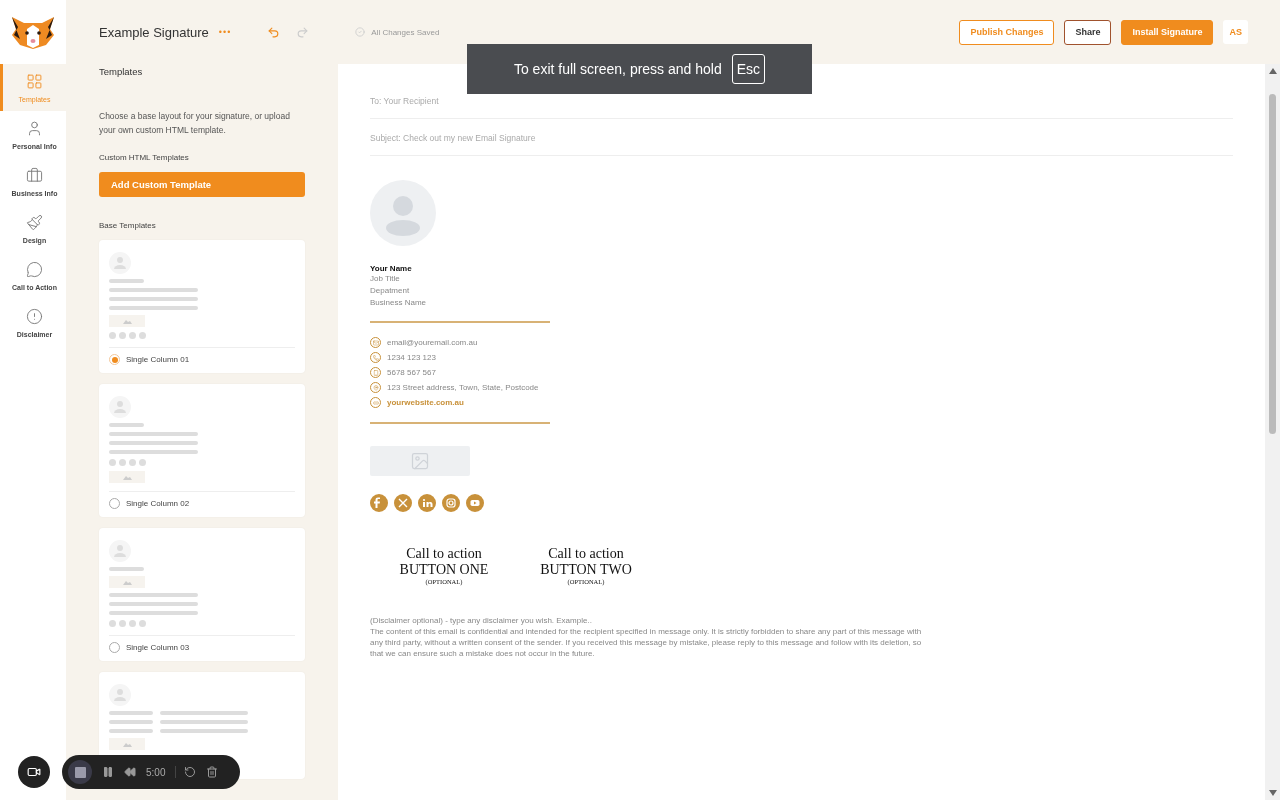 This screenshot has height=800, width=1280. Describe the element at coordinates (274, 32) in the screenshot. I see `undo-icon` at that location.